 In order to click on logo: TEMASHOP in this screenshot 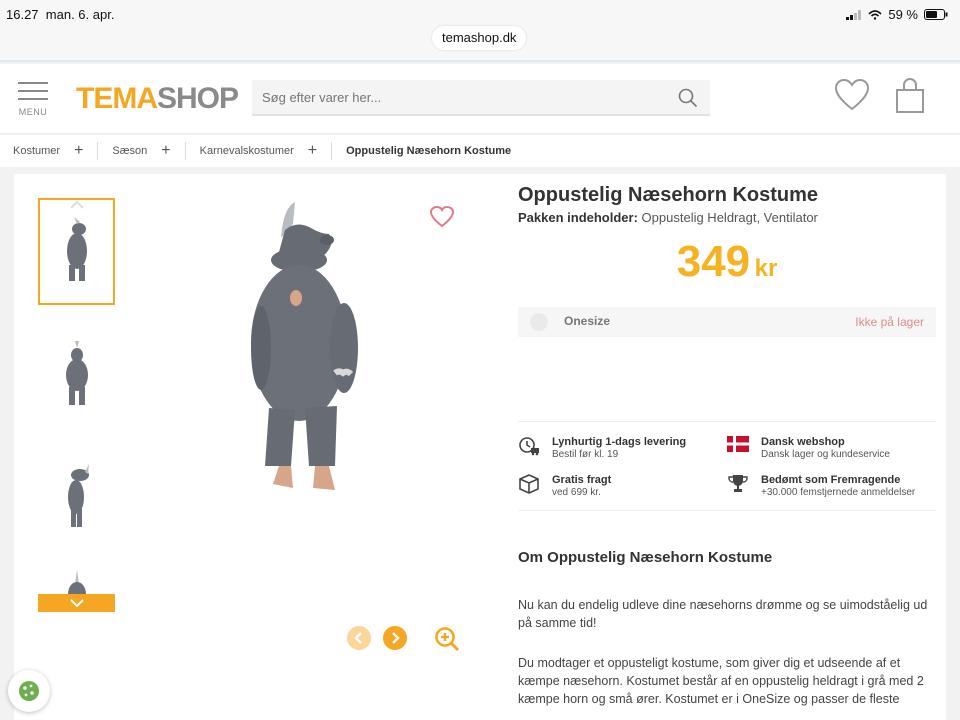, I will do `click(157, 99)`.